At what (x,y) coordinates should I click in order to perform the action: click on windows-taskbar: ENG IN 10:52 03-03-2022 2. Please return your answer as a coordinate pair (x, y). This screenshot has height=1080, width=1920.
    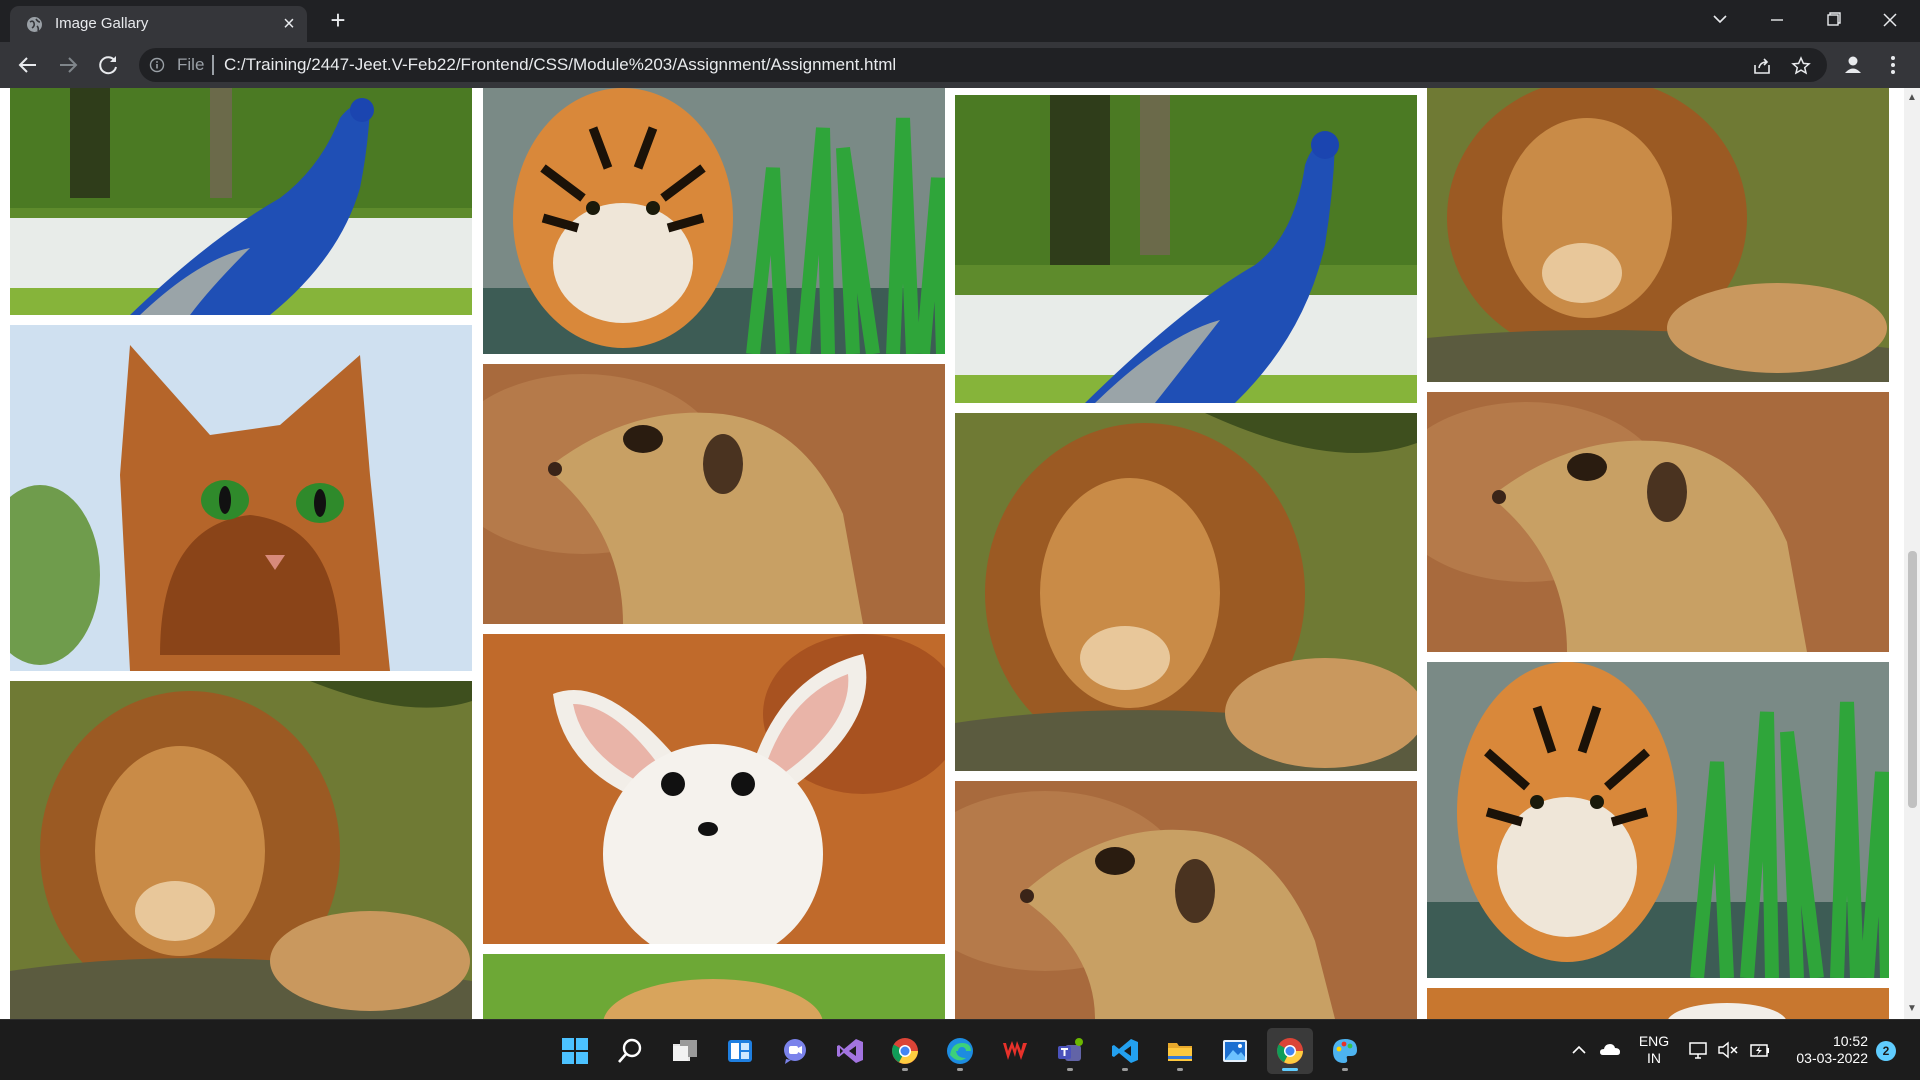
    Looking at the image, I should click on (960, 1049).